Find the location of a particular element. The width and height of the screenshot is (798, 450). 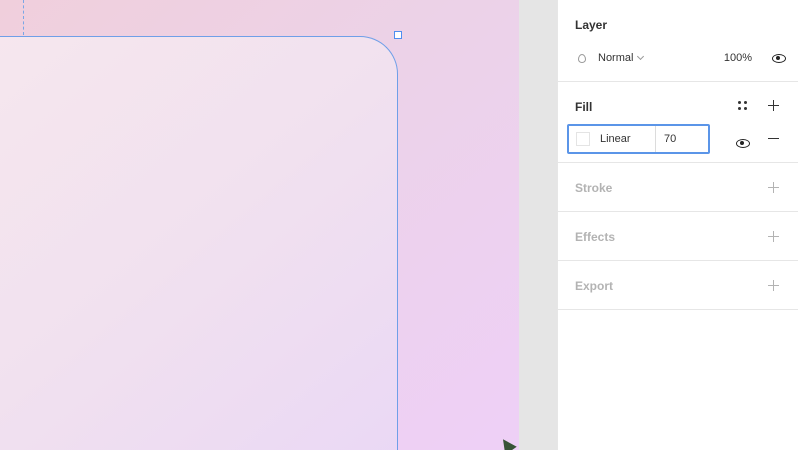

selection-handle is located at coordinates (398, 35).